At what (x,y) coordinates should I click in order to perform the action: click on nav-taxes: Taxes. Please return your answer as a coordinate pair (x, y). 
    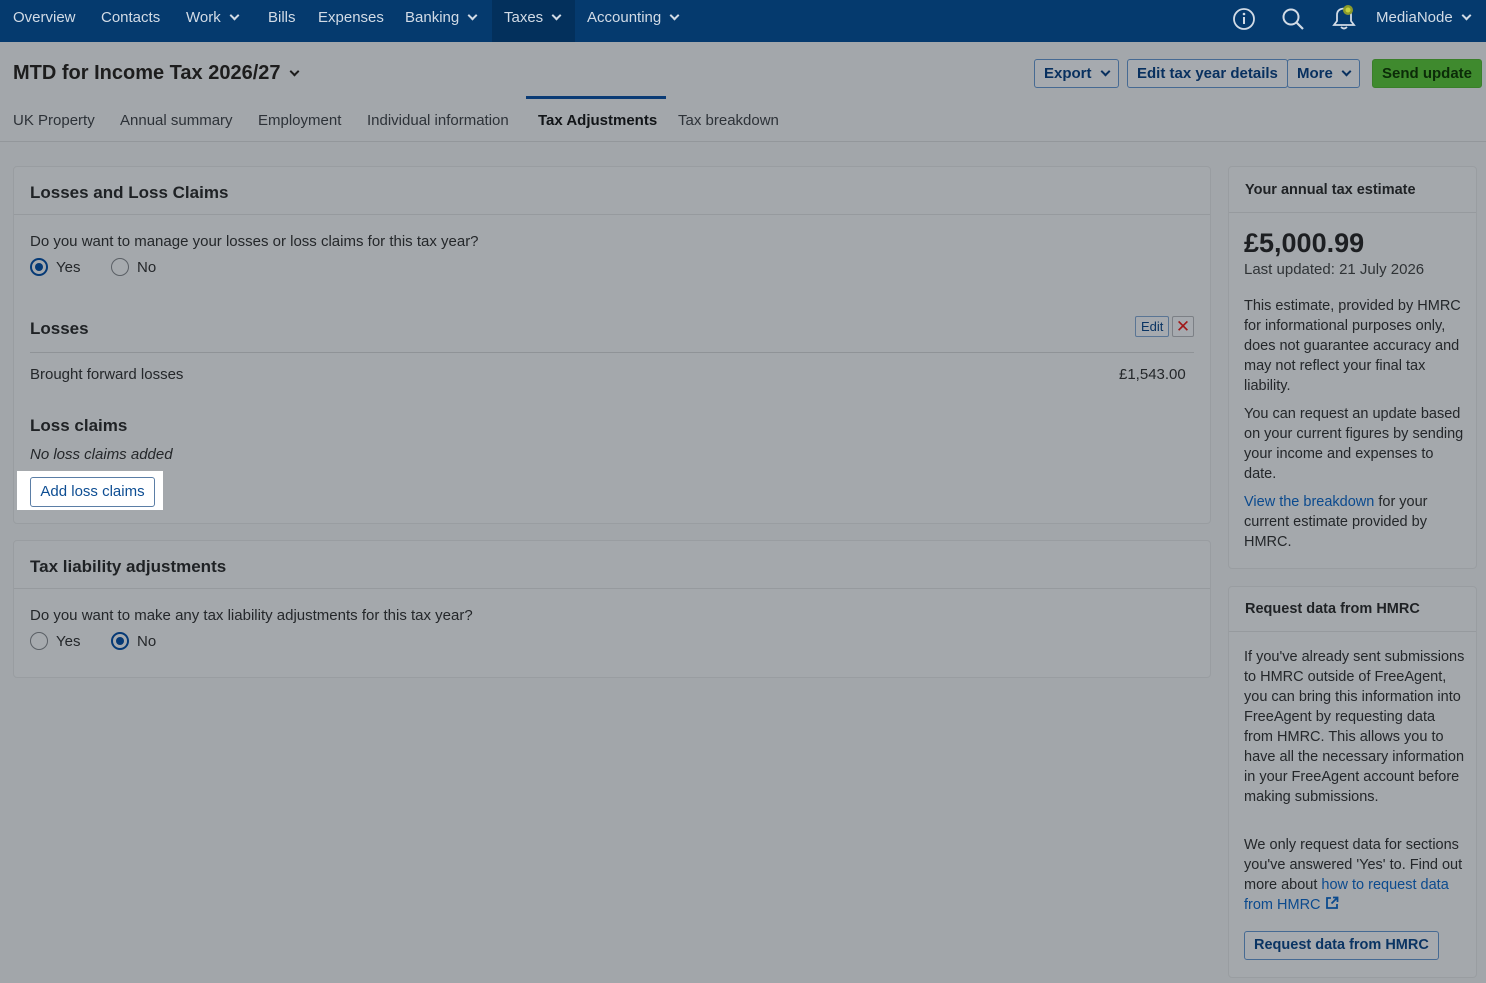
    Looking at the image, I should click on (533, 21).